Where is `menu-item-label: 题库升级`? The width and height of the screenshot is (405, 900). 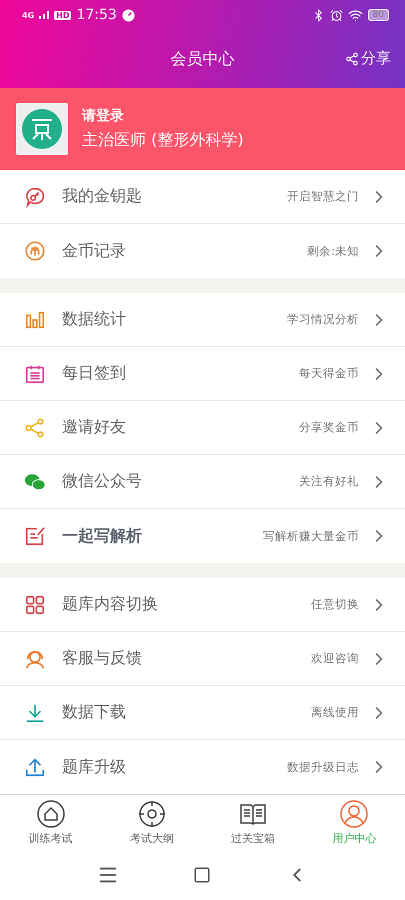
menu-item-label: 题库升级 is located at coordinates (94, 767).